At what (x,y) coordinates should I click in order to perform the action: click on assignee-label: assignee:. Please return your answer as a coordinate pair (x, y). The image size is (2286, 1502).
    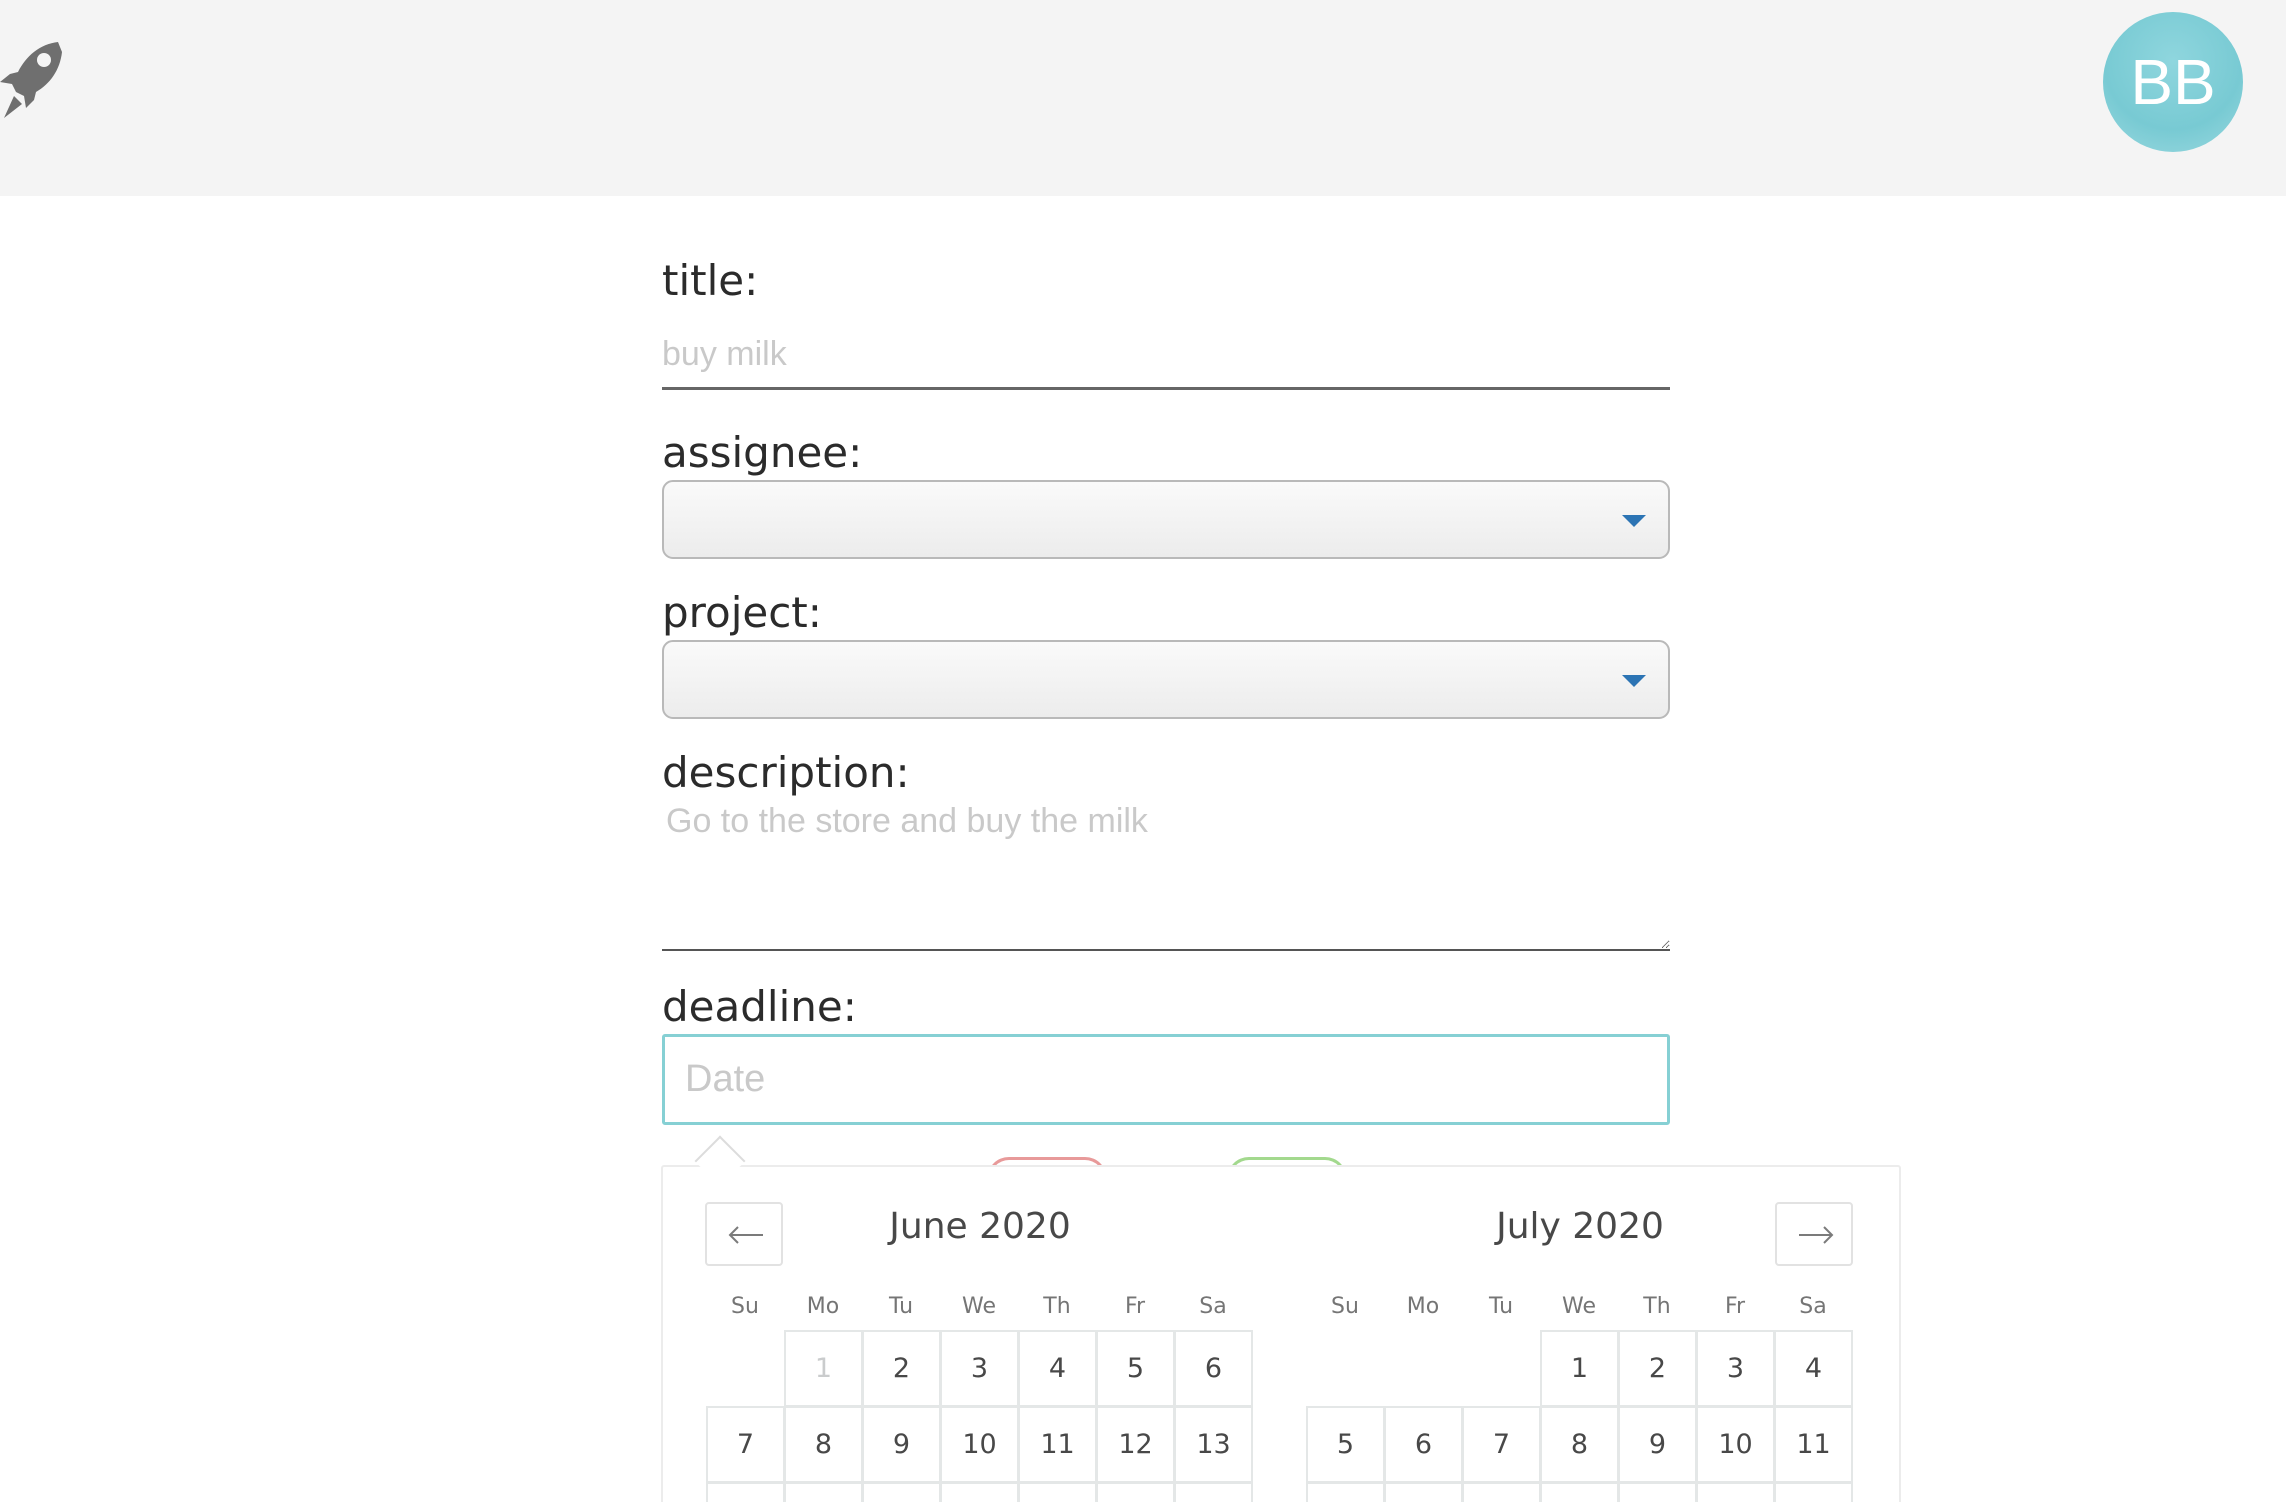
    Looking at the image, I should click on (762, 452).